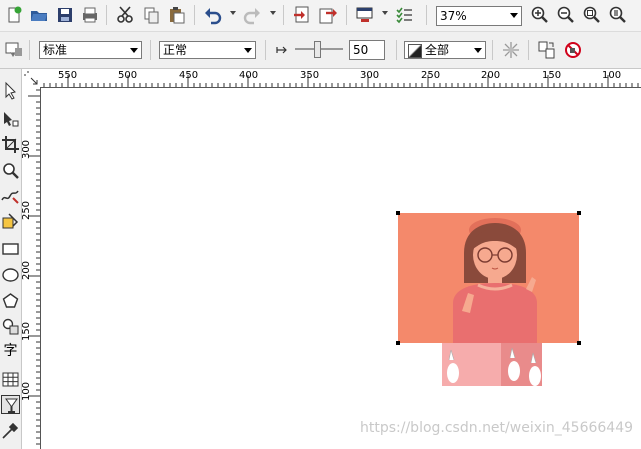 Image resolution: width=641 pixels, height=449 pixels. I want to click on transparency-value-text: 50, so click(361, 50).